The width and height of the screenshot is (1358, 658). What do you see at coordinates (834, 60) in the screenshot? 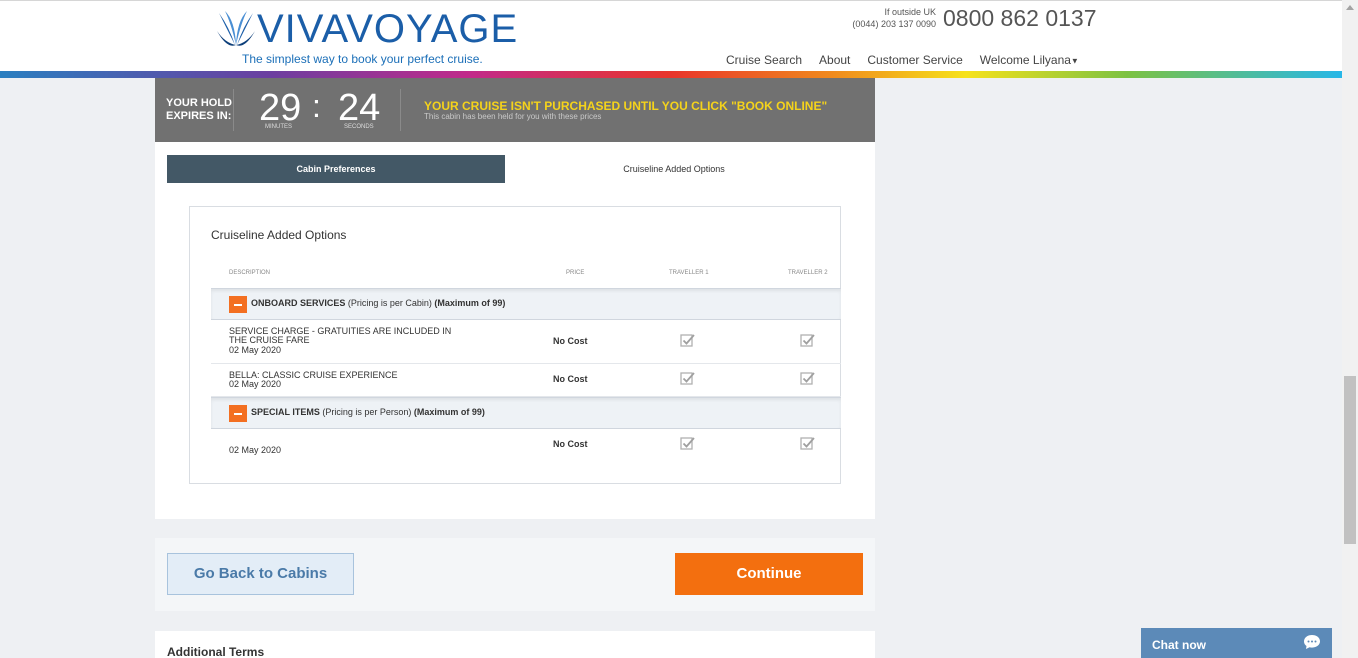
I see `nav-about: About` at bounding box center [834, 60].